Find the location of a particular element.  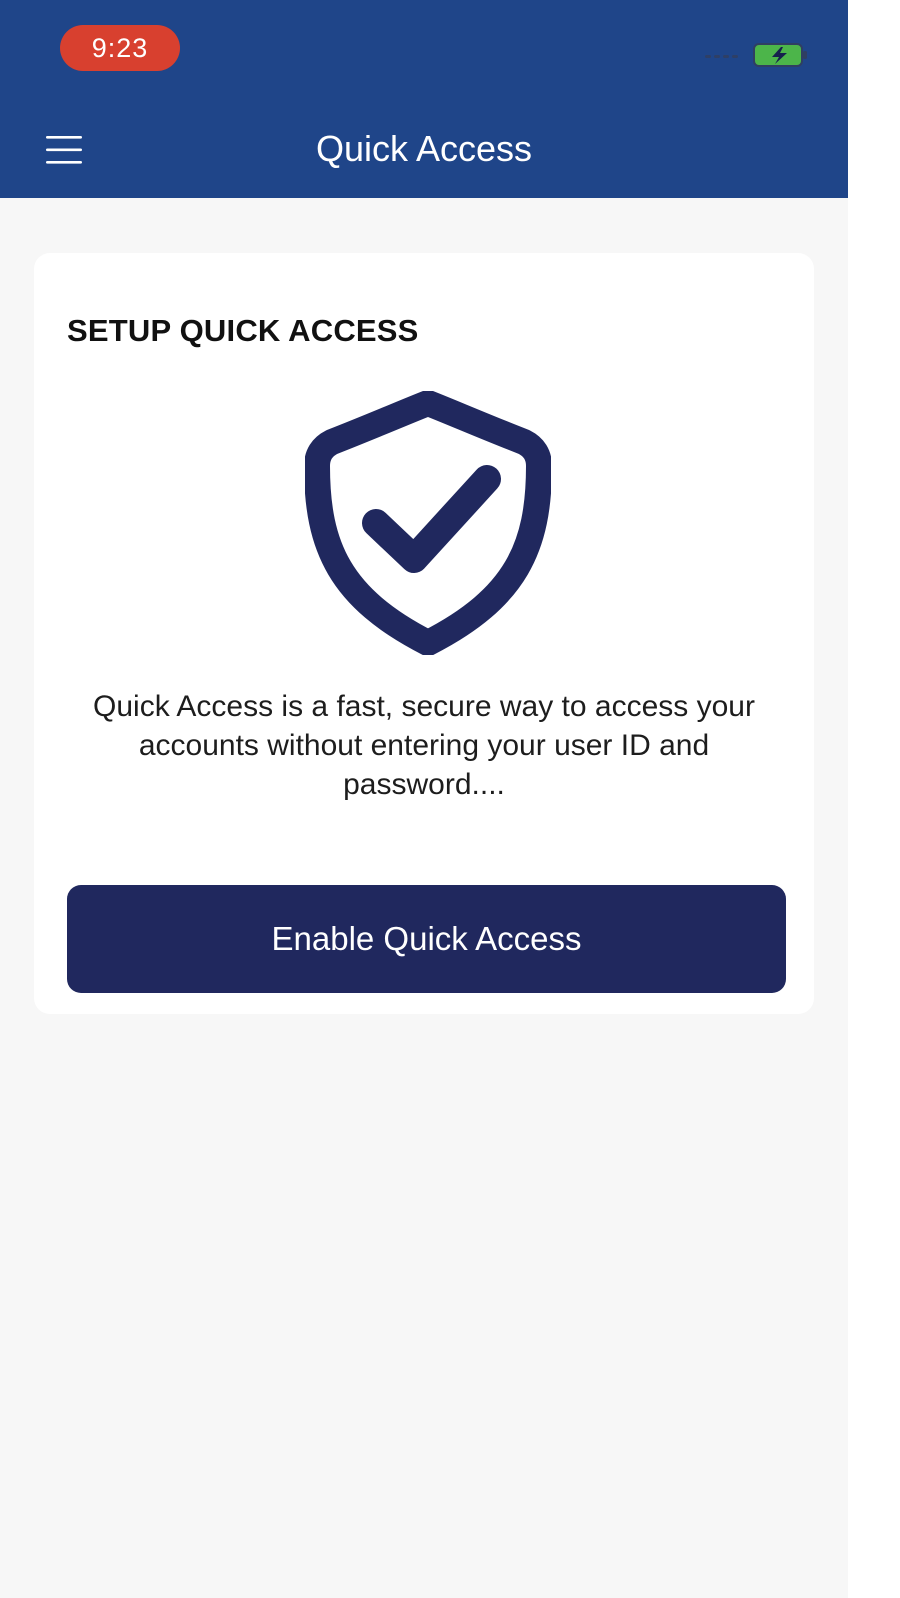

hamburger-menu-icon is located at coordinates (64, 150).